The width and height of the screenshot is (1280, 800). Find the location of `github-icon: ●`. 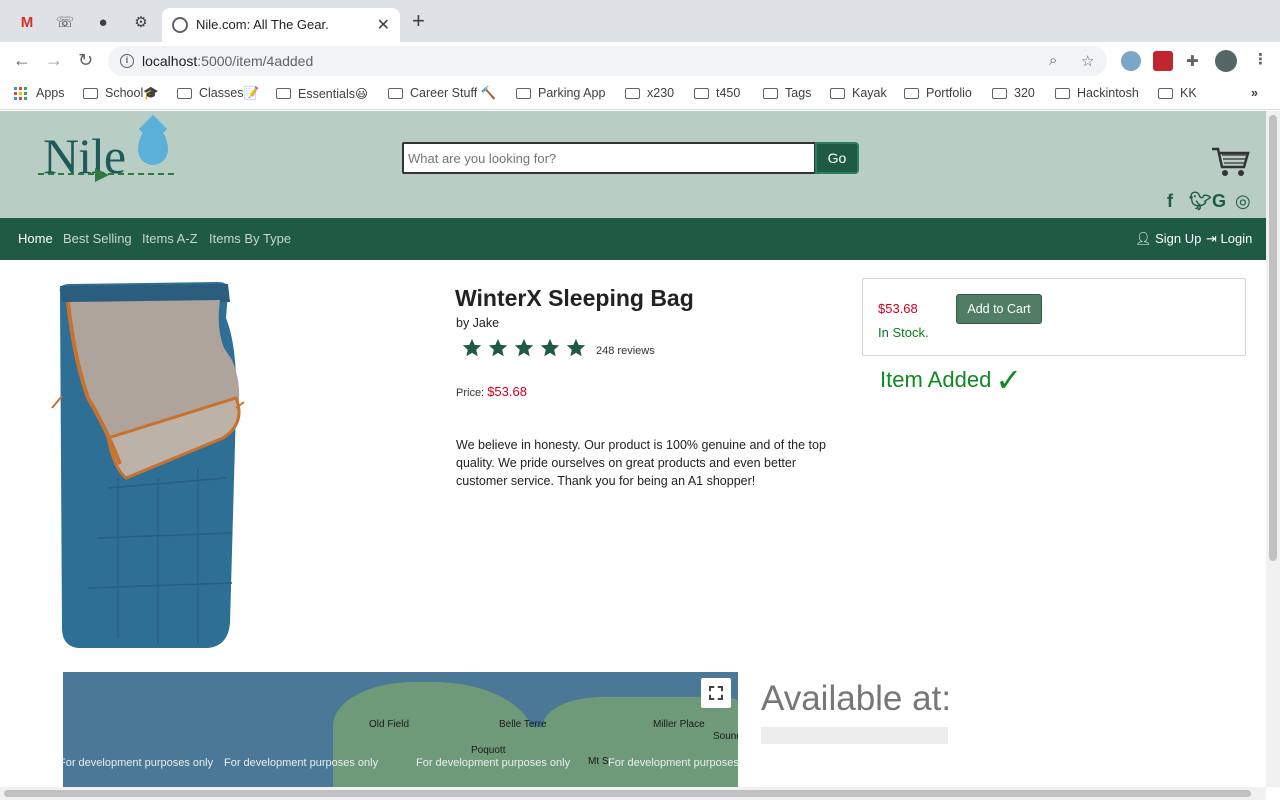

github-icon: ● is located at coordinates (103, 22).